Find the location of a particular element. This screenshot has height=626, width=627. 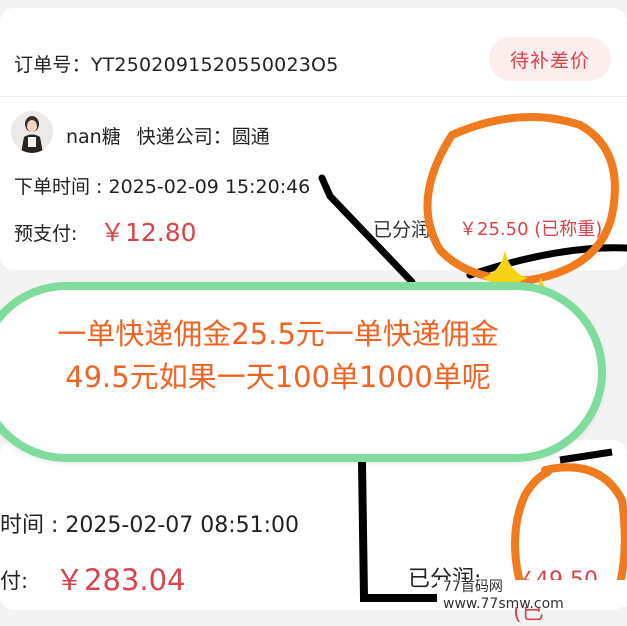

watermark: 77首码网 www.77smw.com is located at coordinates (532, 595).